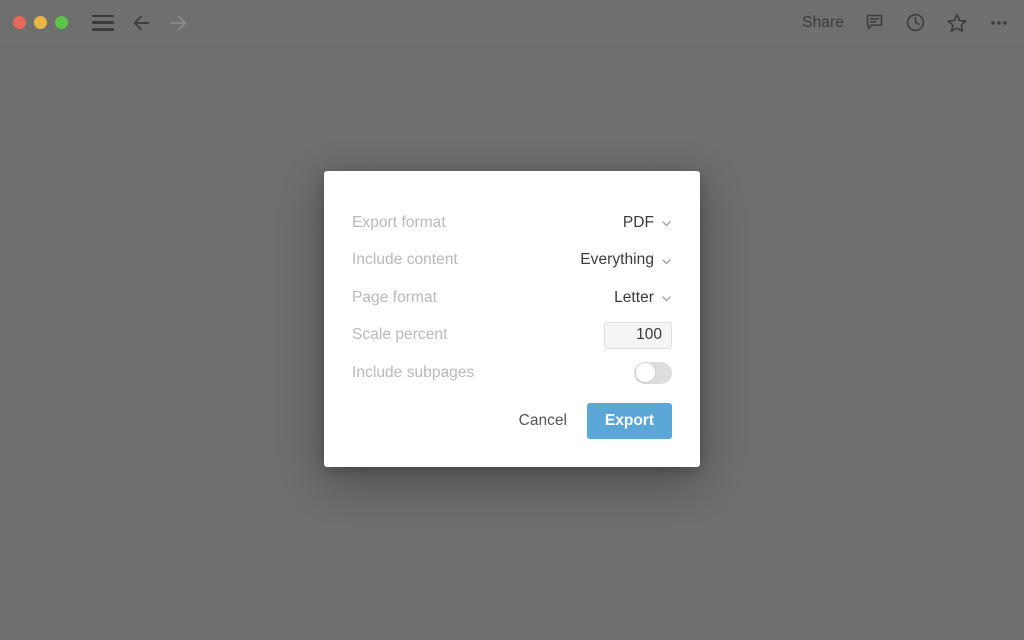  I want to click on export-button: Export, so click(629, 421).